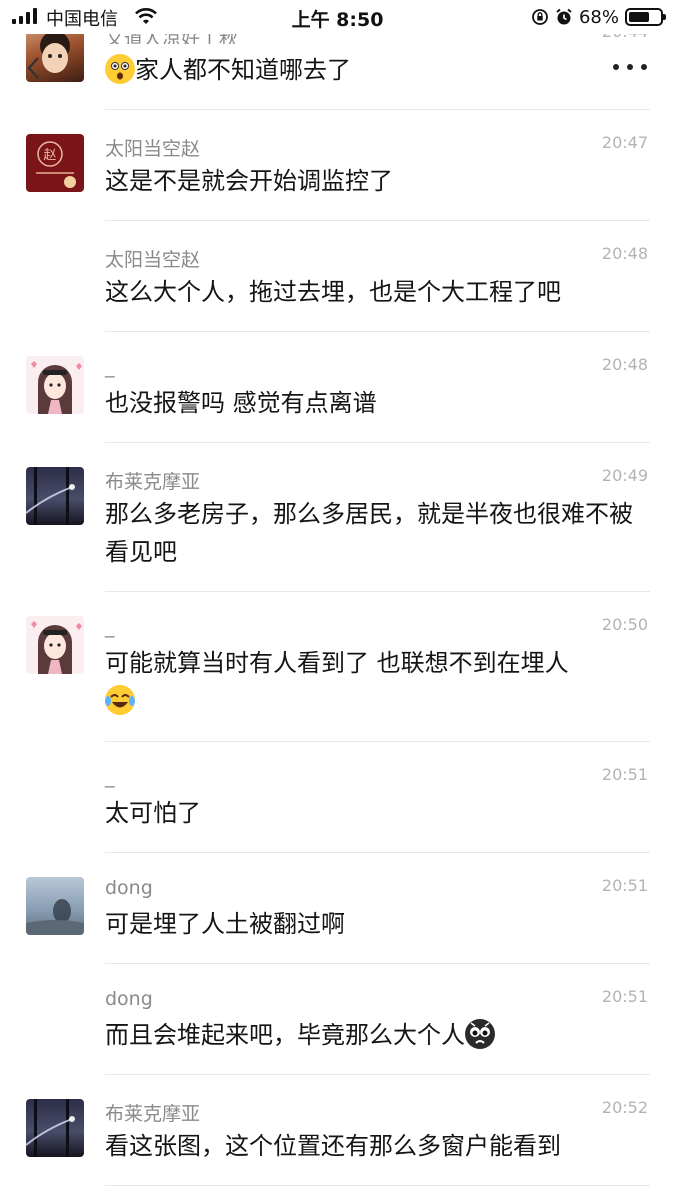 This screenshot has height=1200, width=675. Describe the element at coordinates (34, 68) in the screenshot. I see `back-icon` at that location.